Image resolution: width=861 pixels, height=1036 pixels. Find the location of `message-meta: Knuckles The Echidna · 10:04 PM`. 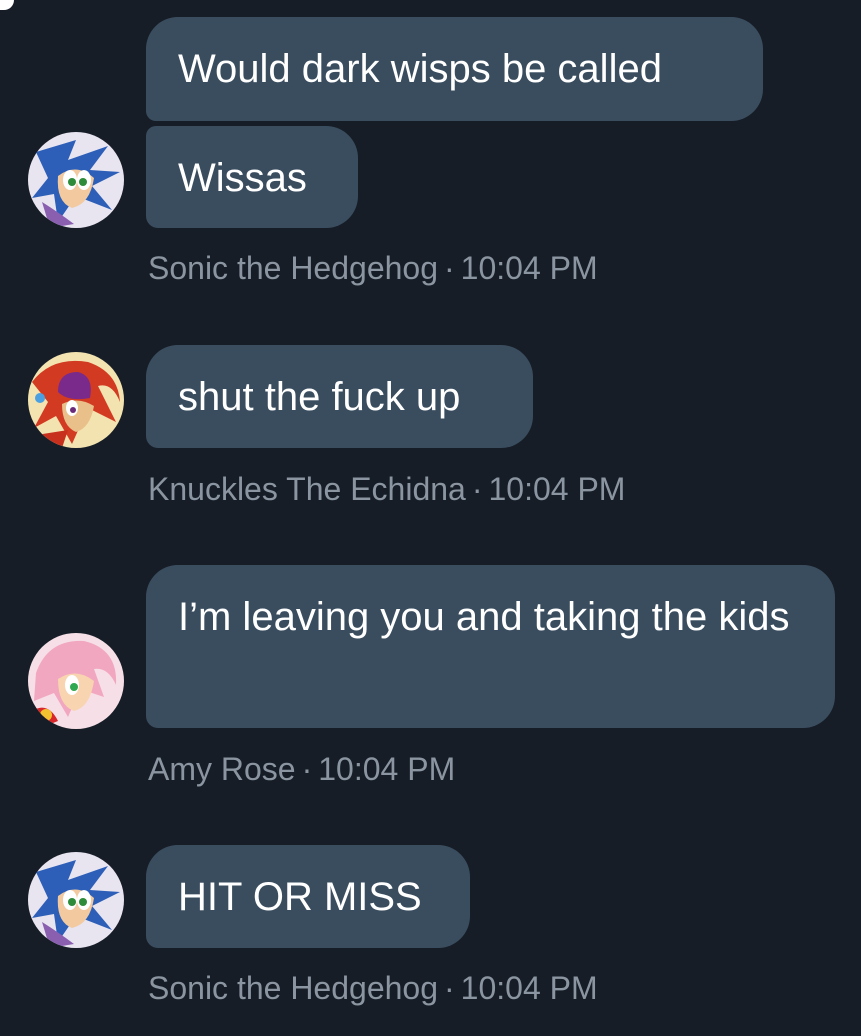

message-meta: Knuckles The Echidna · 10:04 PM is located at coordinates (386, 489).